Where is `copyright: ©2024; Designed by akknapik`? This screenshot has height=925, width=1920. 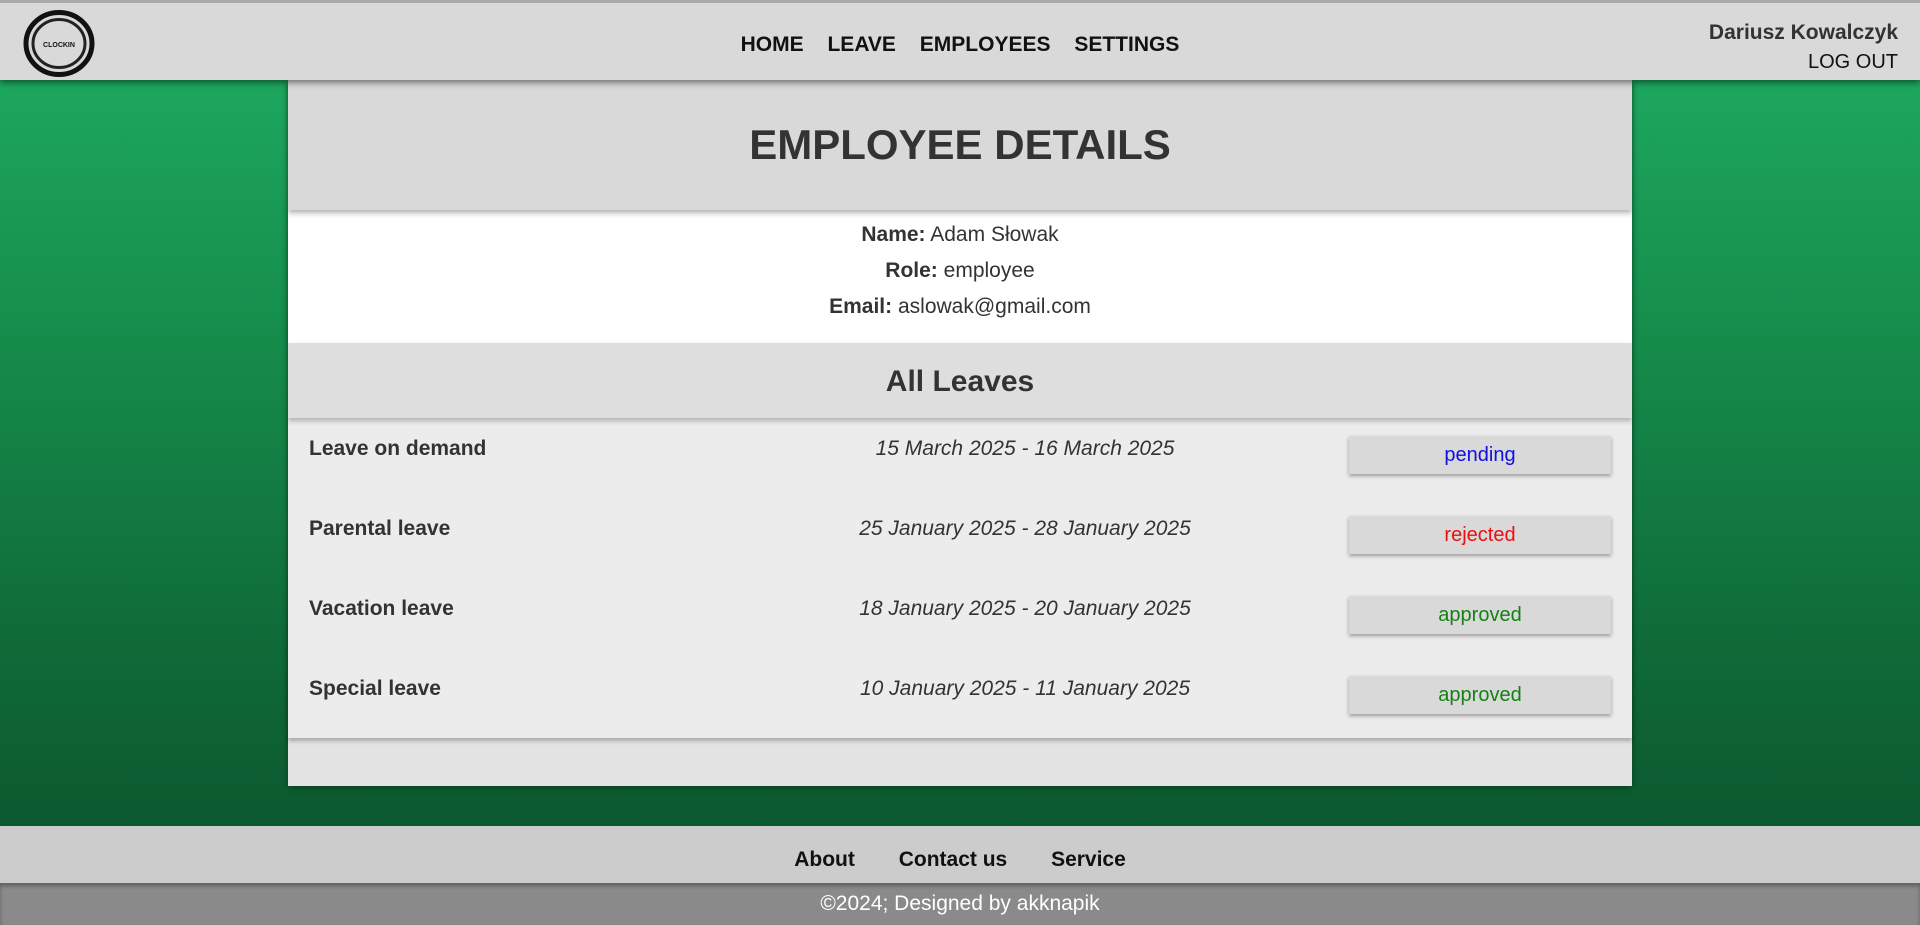 copyright: ©2024; Designed by akknapik is located at coordinates (960, 904).